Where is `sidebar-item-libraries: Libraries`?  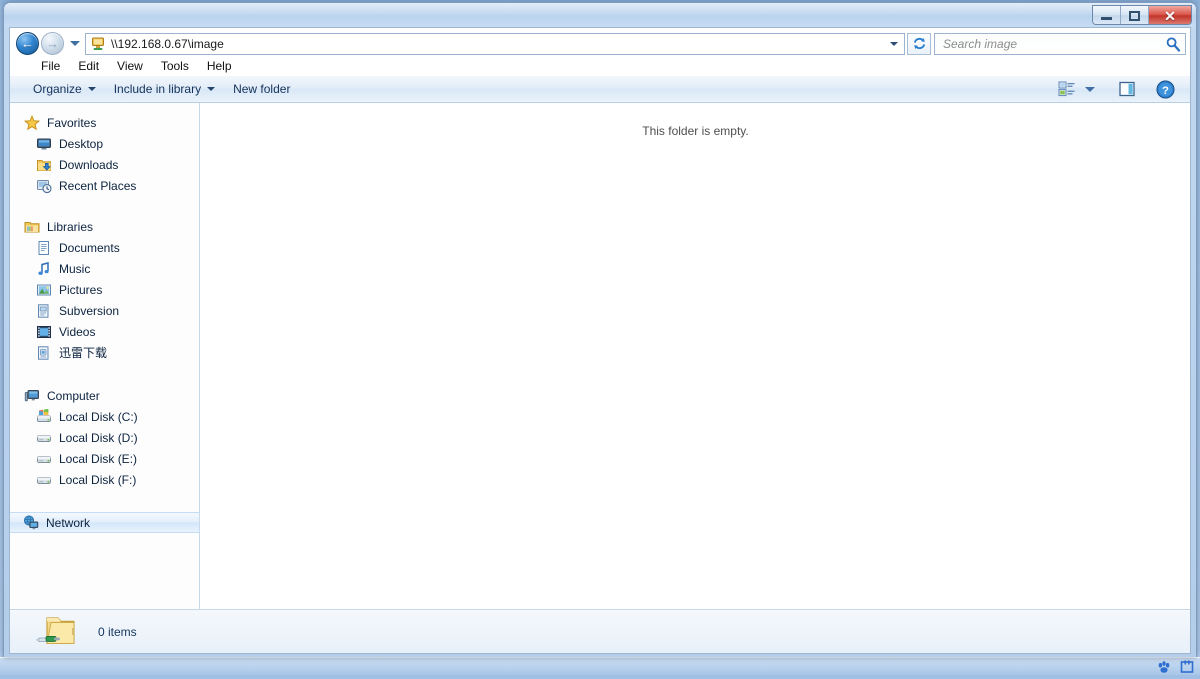 sidebar-item-libraries: Libraries is located at coordinates (104, 226).